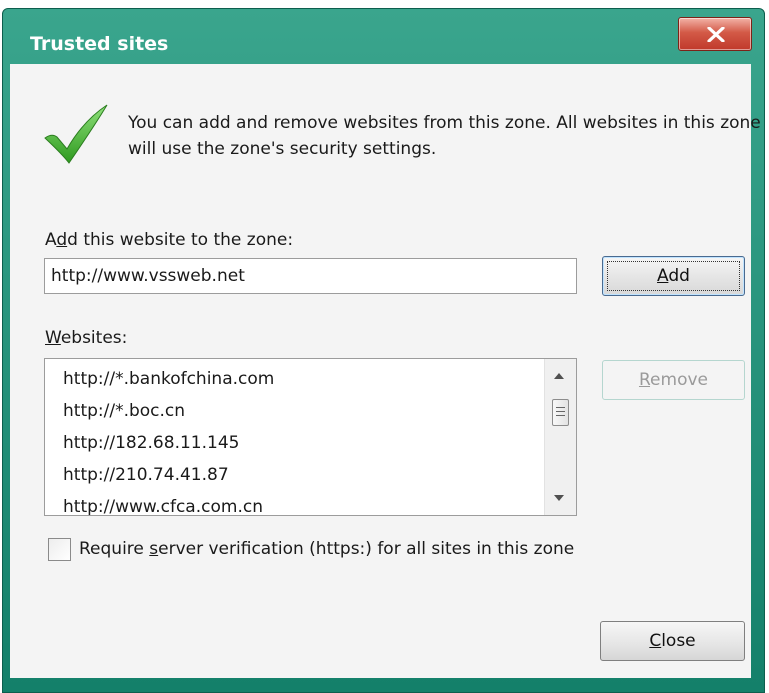 The image size is (769, 693). I want to click on scroll-down-arrow-icon, so click(559, 498).